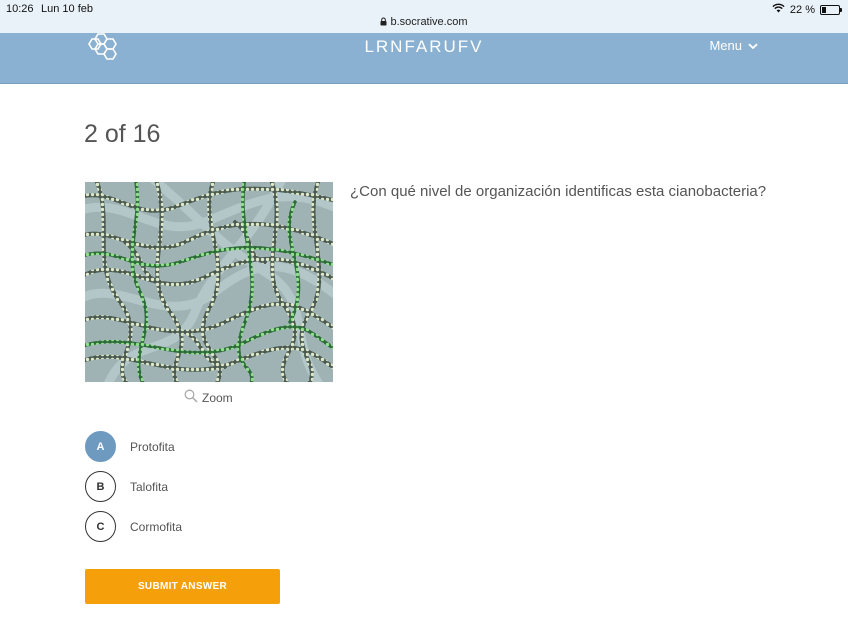 Image resolution: width=848 pixels, height=636 pixels. Describe the element at coordinates (753, 45) in the screenshot. I see `chevron-down-icon` at that location.